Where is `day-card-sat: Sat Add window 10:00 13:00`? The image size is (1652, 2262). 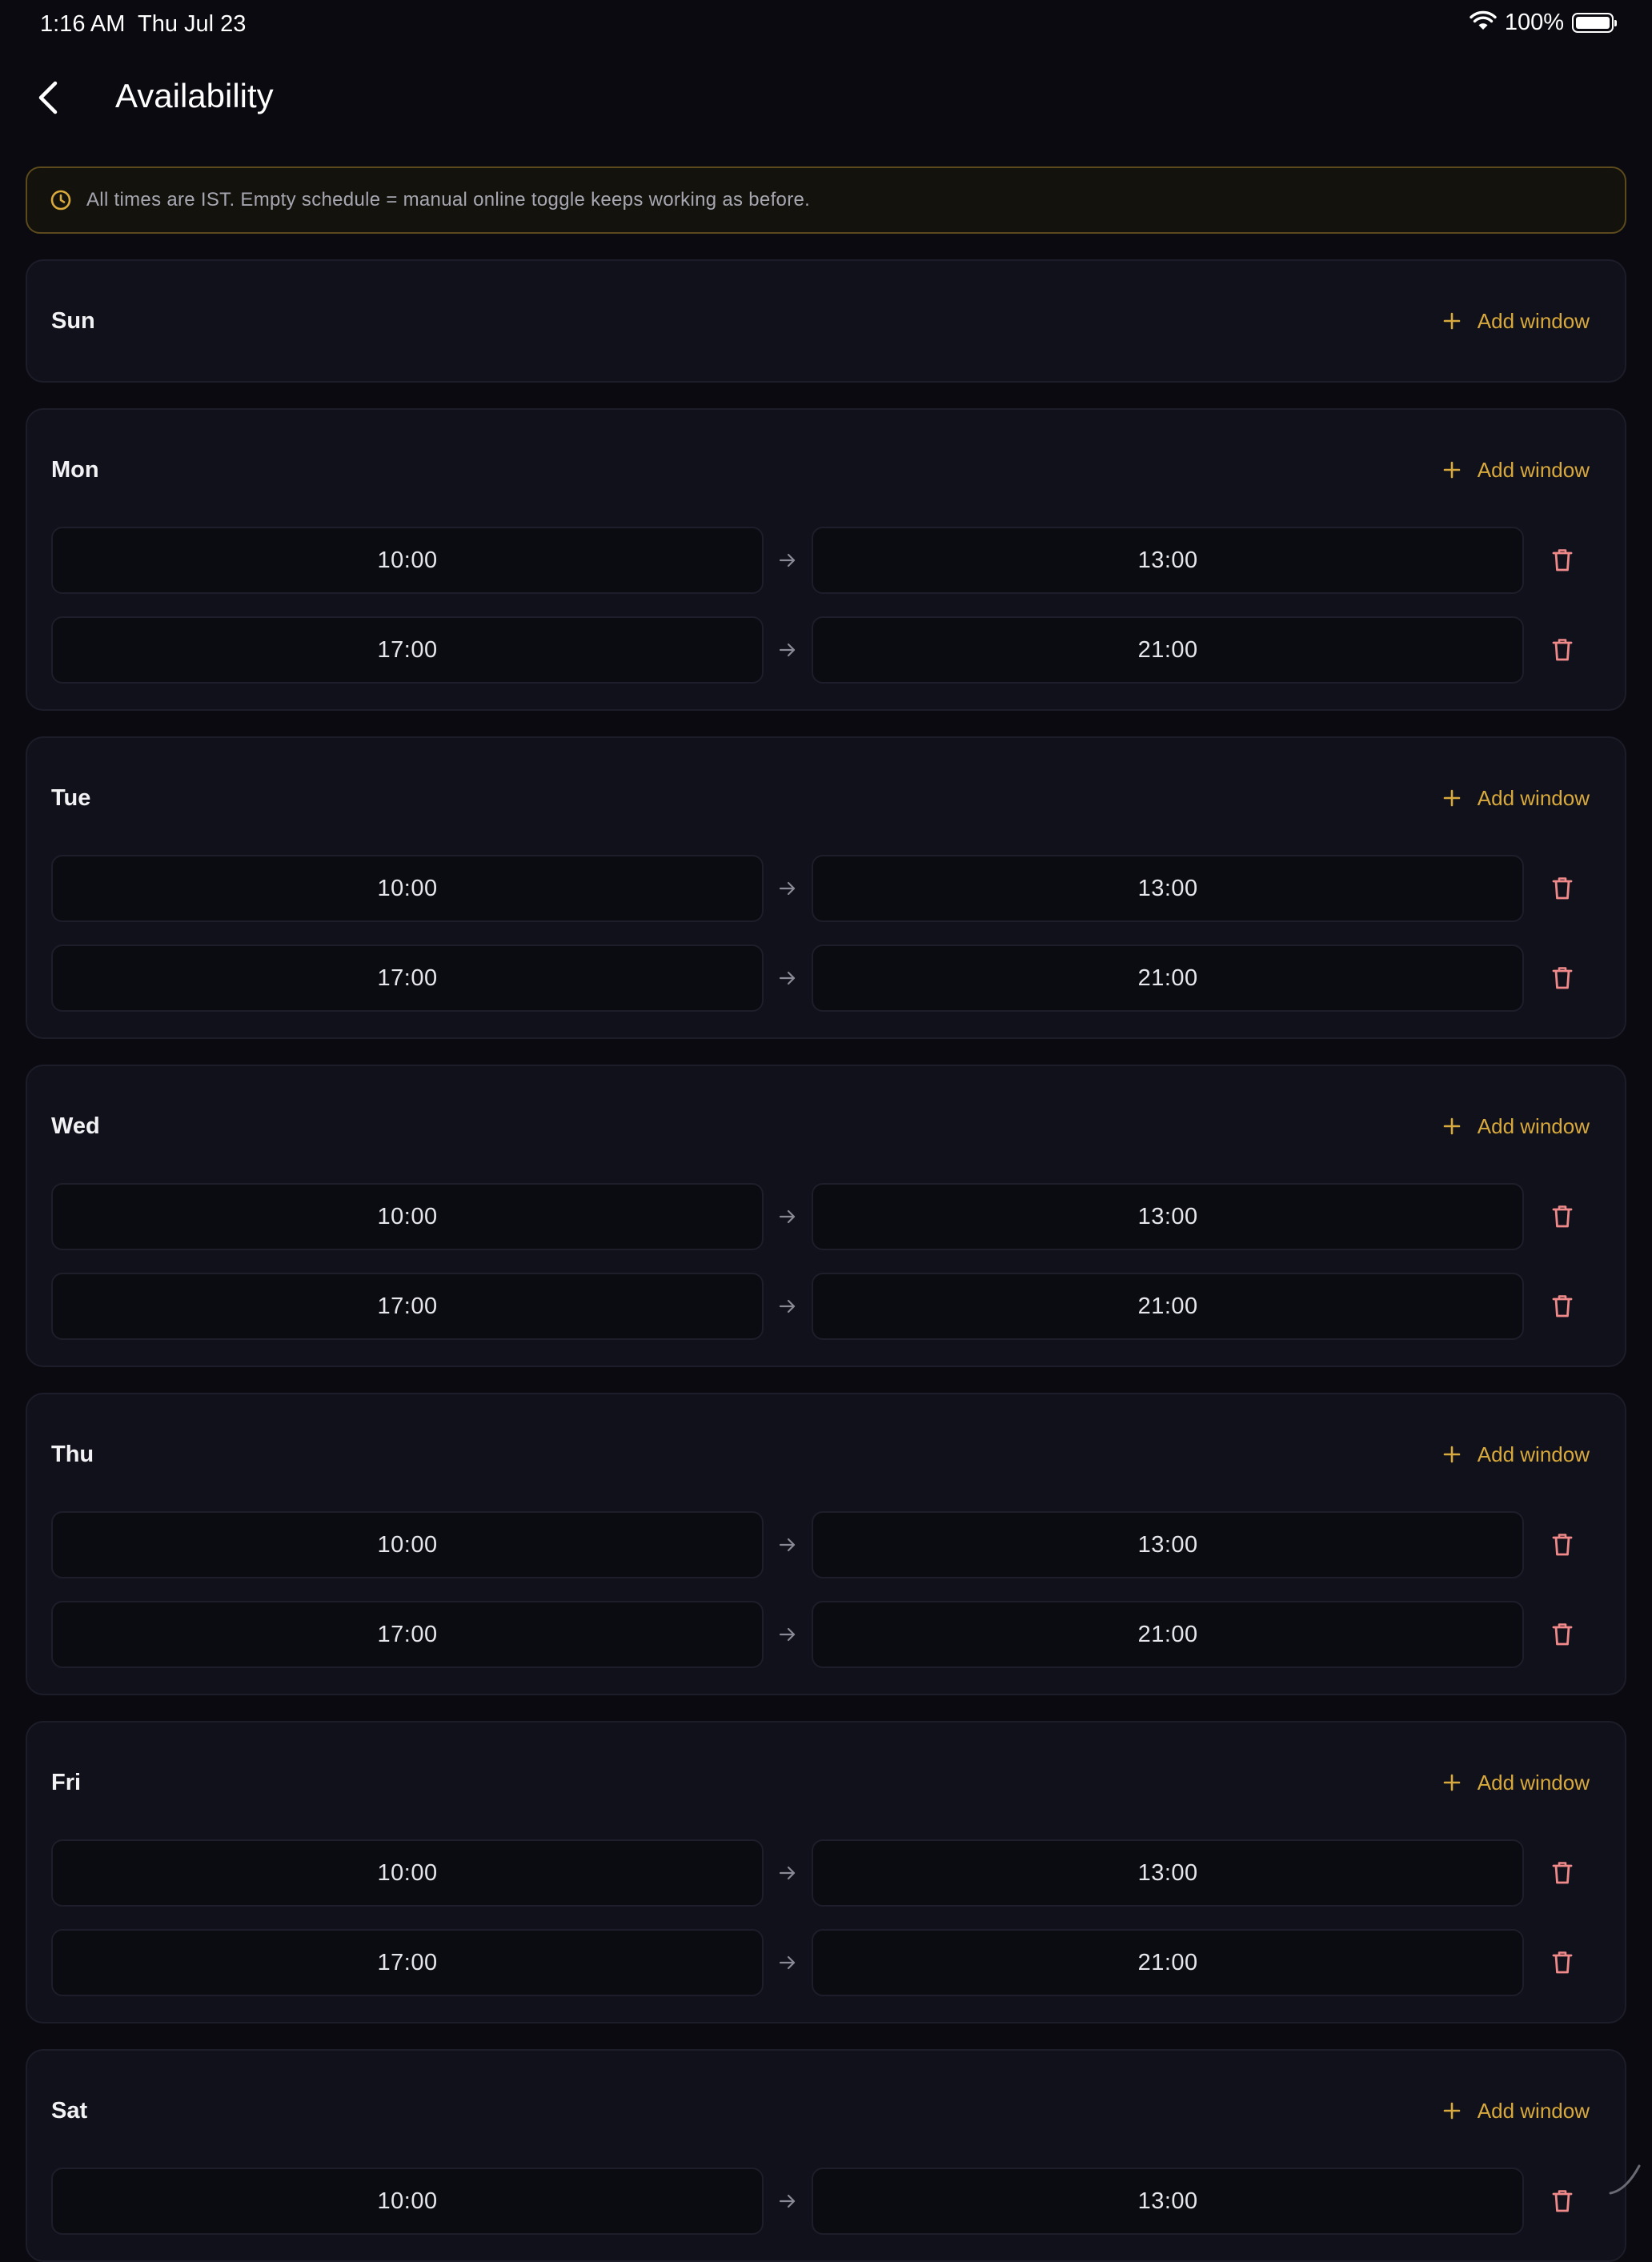
day-card-sat: Sat Add window 10:00 13:00 is located at coordinates (826, 2155).